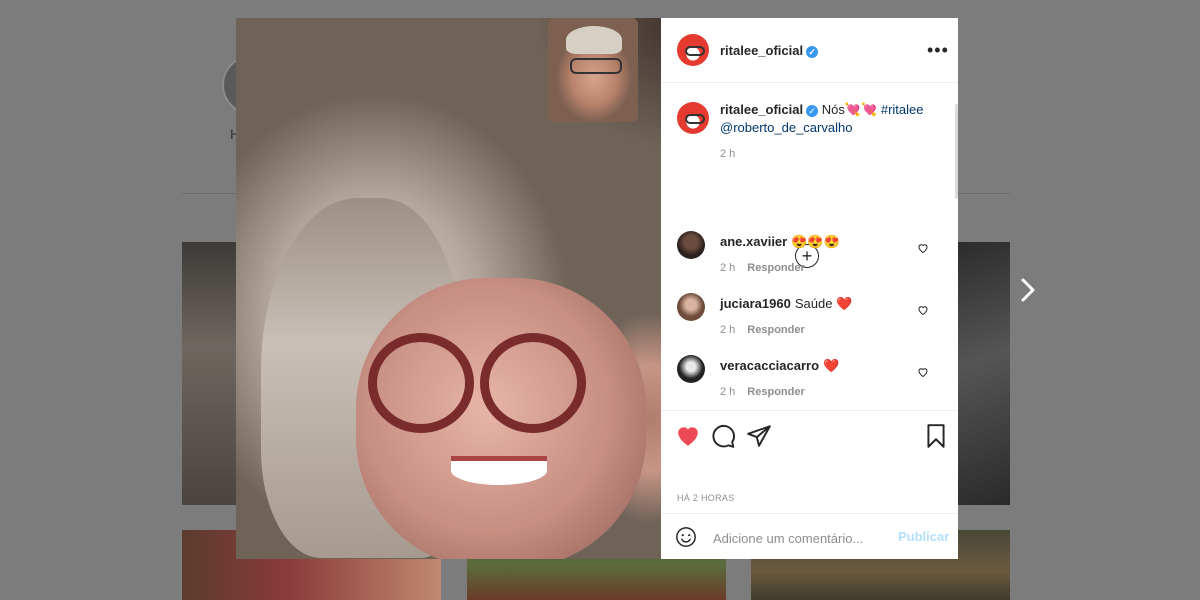  I want to click on inset-hair, so click(594, 40).